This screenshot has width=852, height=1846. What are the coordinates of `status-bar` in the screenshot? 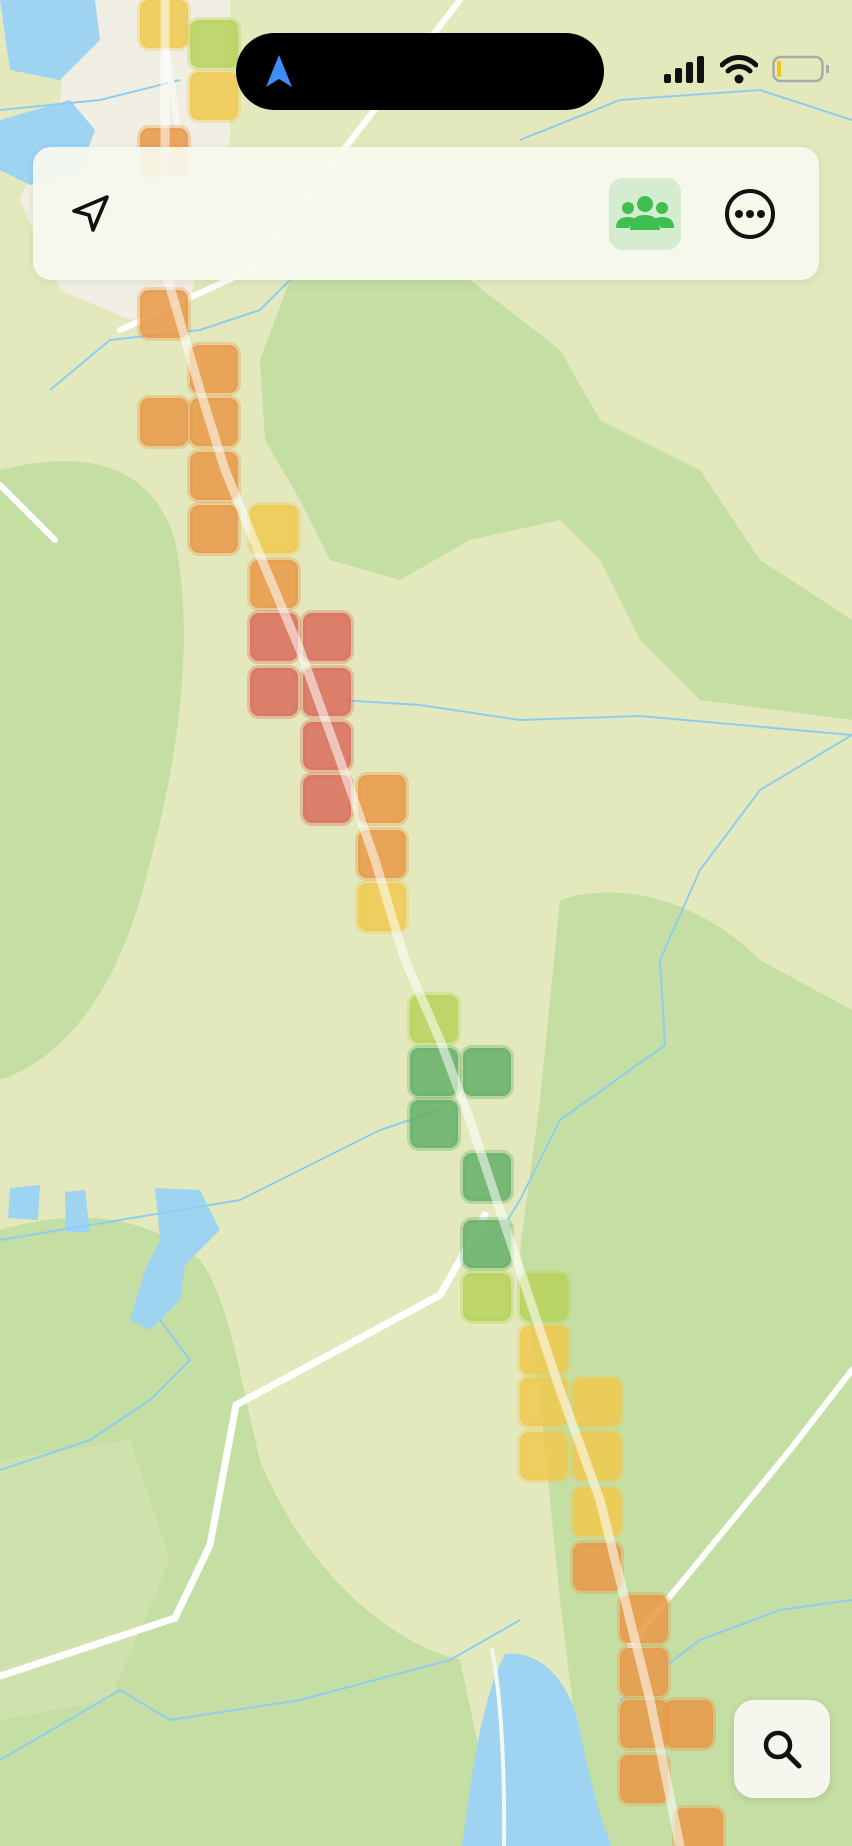 It's located at (747, 69).